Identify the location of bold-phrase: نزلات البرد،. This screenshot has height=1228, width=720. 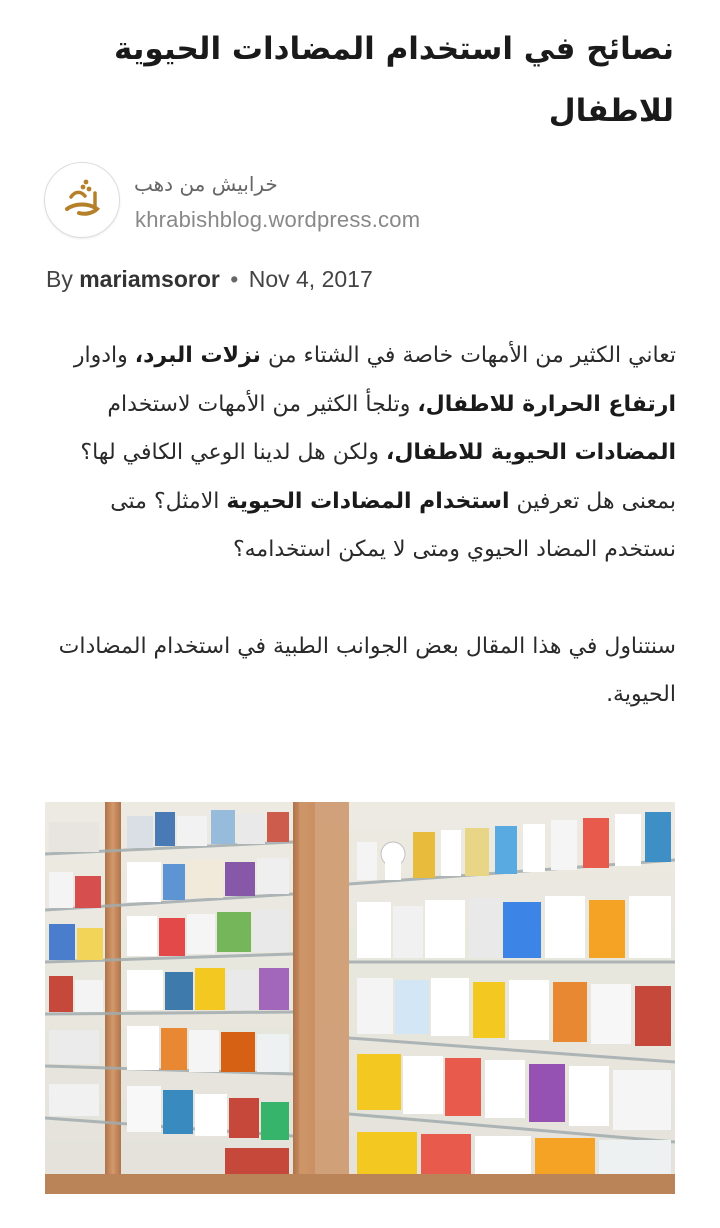
(197, 355).